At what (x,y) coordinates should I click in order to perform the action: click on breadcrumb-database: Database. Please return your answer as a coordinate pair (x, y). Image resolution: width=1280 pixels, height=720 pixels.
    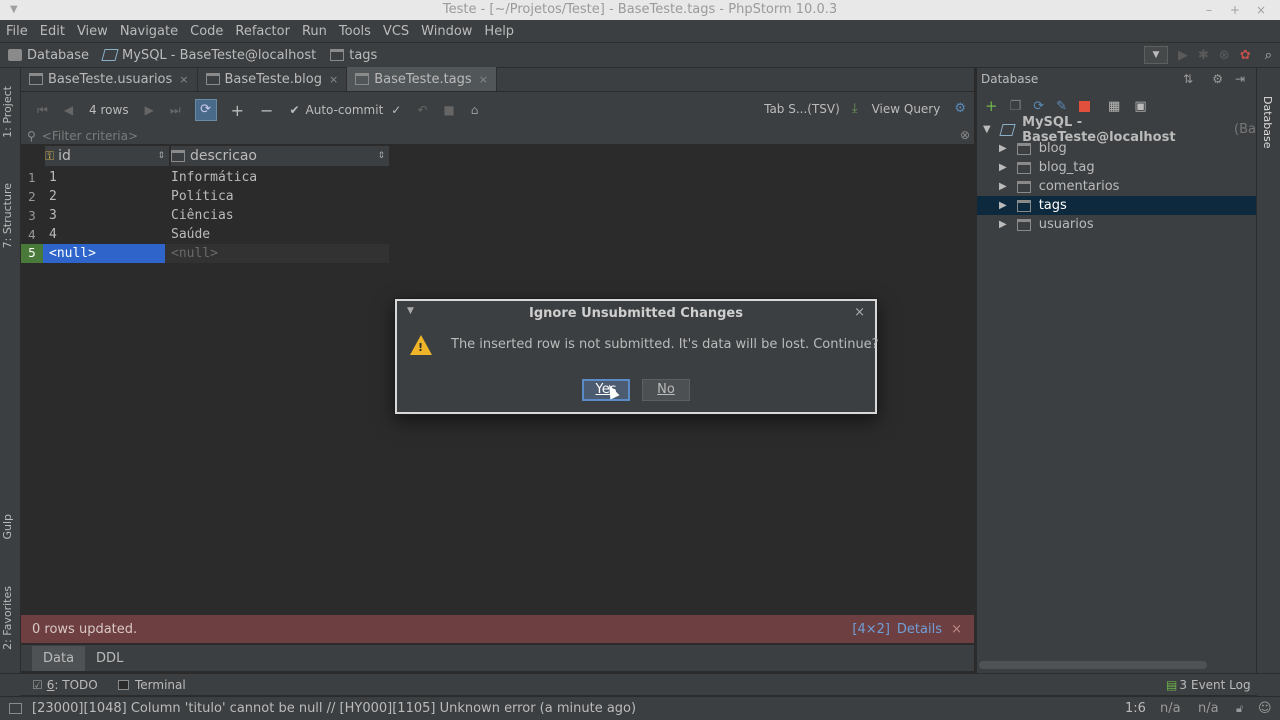
    Looking at the image, I should click on (48, 55).